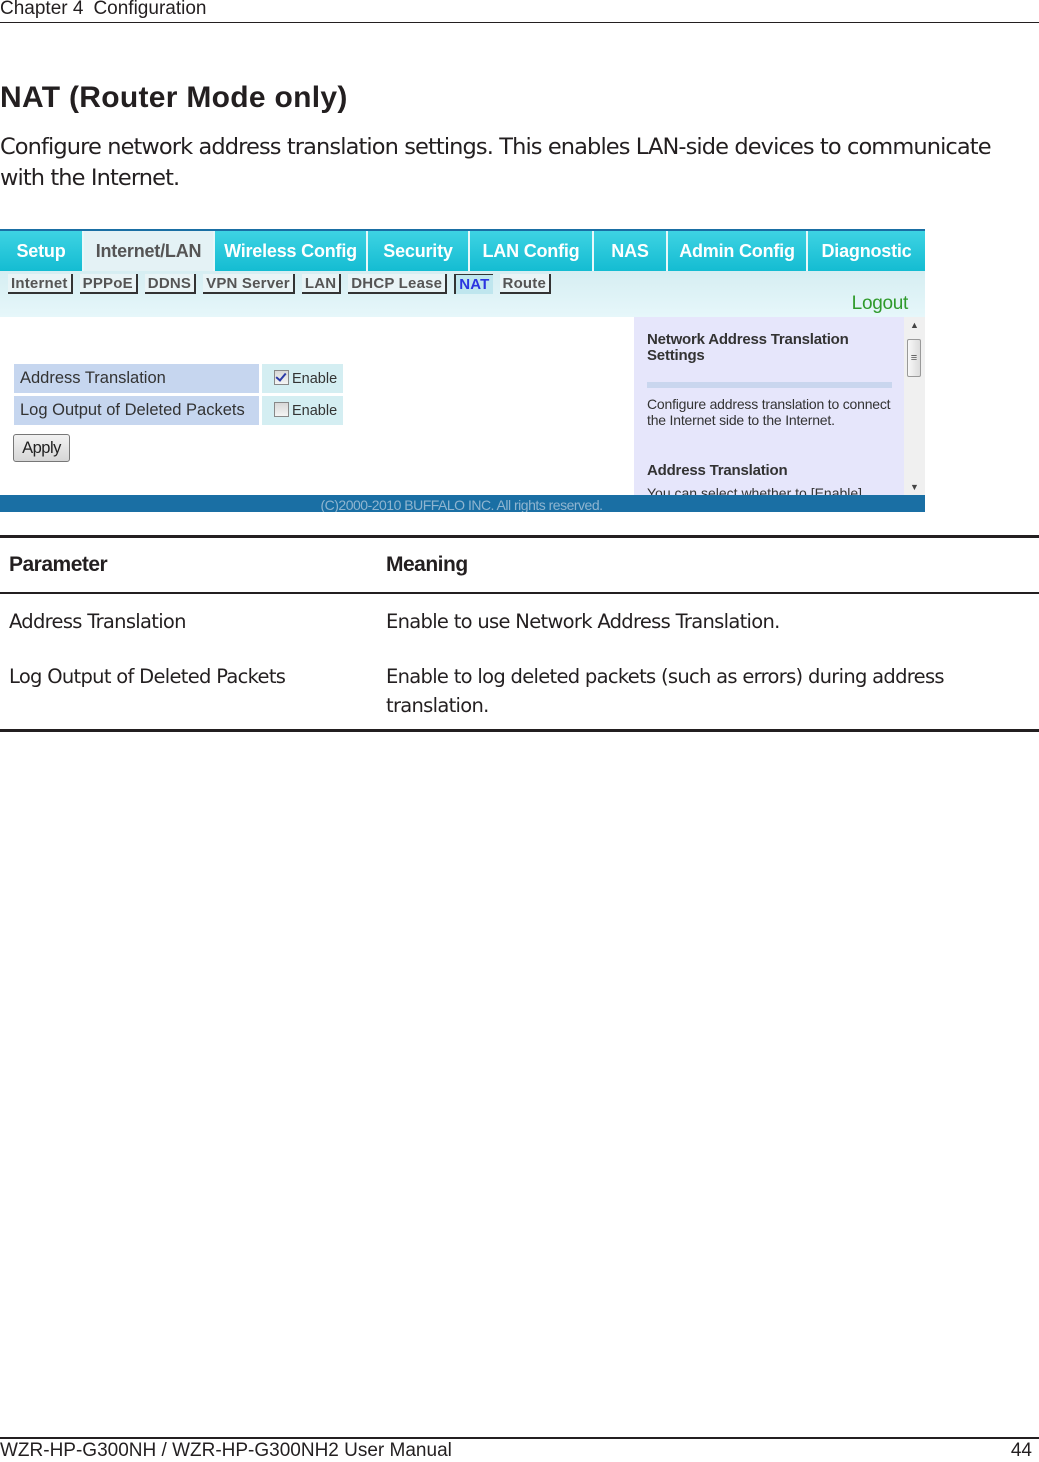 This screenshot has height=1462, width=1039. Describe the element at coordinates (427, 564) in the screenshot. I see `column-header-meaning: Meaning` at that location.